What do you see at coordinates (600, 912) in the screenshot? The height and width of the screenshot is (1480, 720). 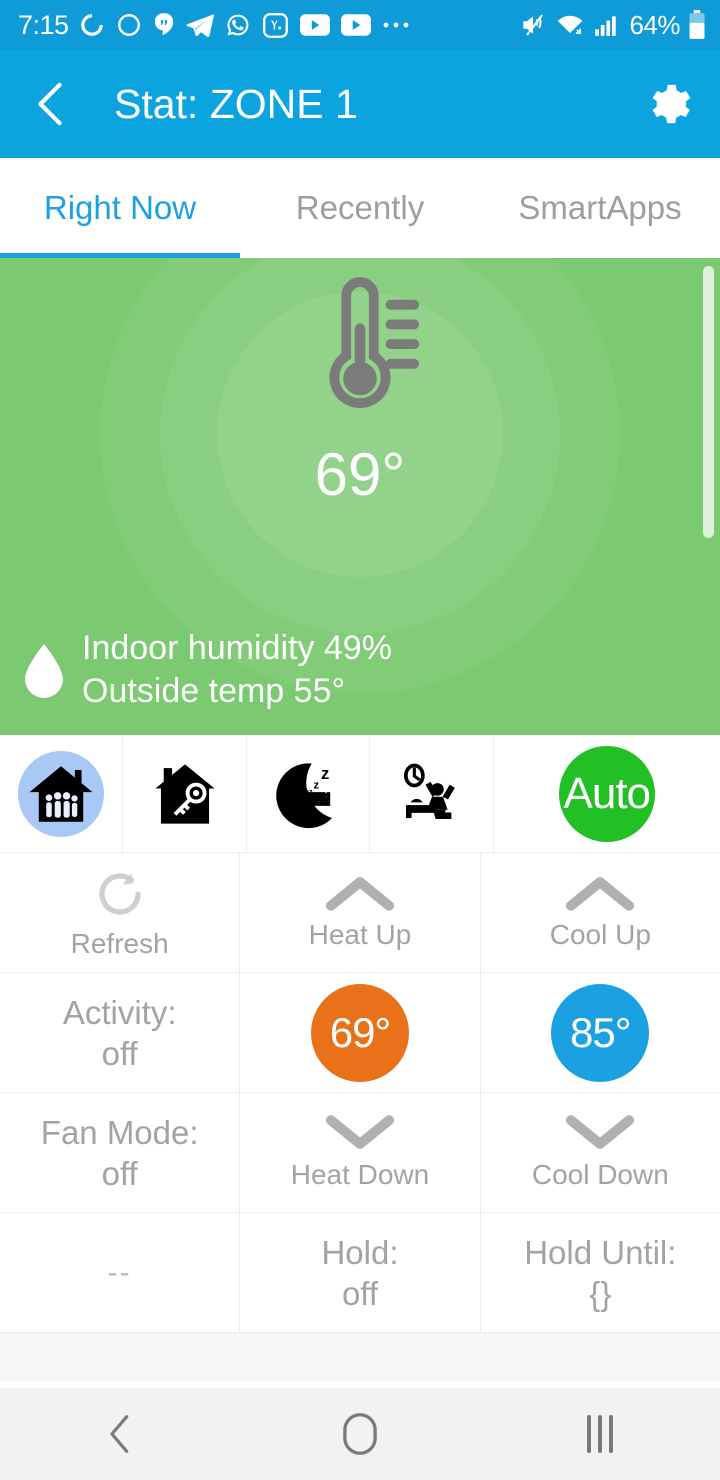 I see `cool-up-button: Cool Up` at bounding box center [600, 912].